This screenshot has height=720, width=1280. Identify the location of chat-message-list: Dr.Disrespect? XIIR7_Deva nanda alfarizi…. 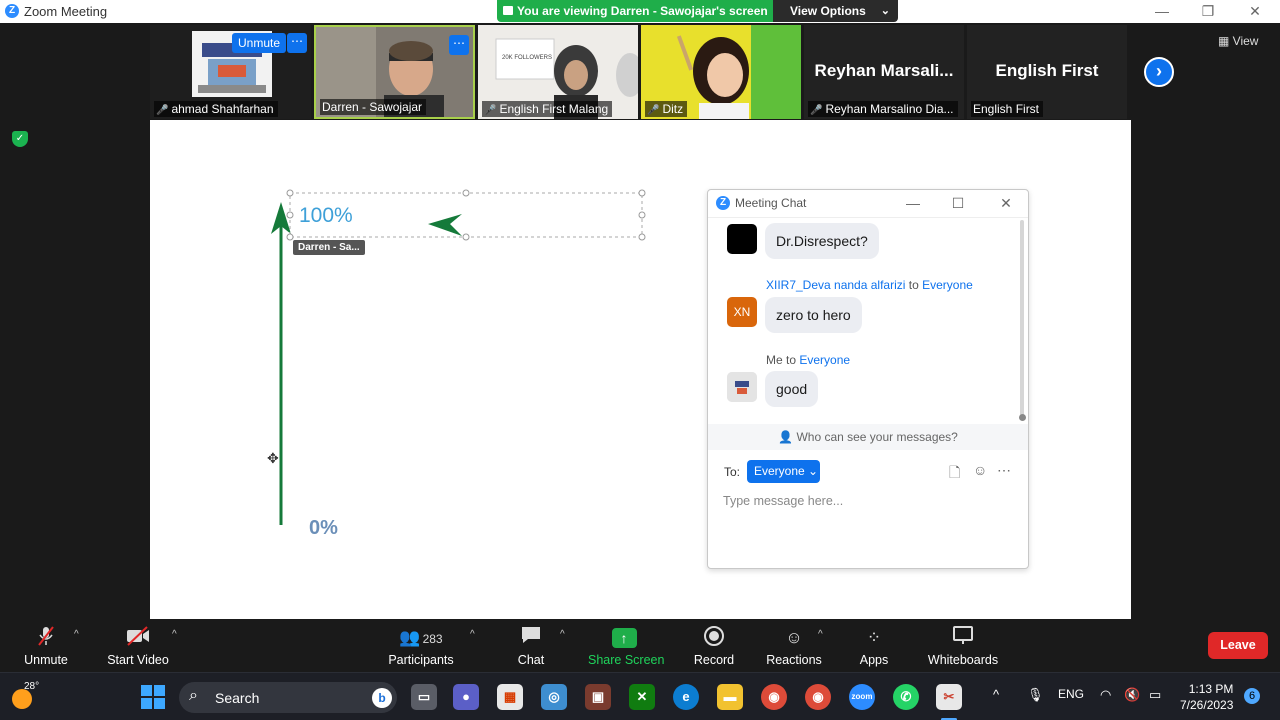
(868, 321).